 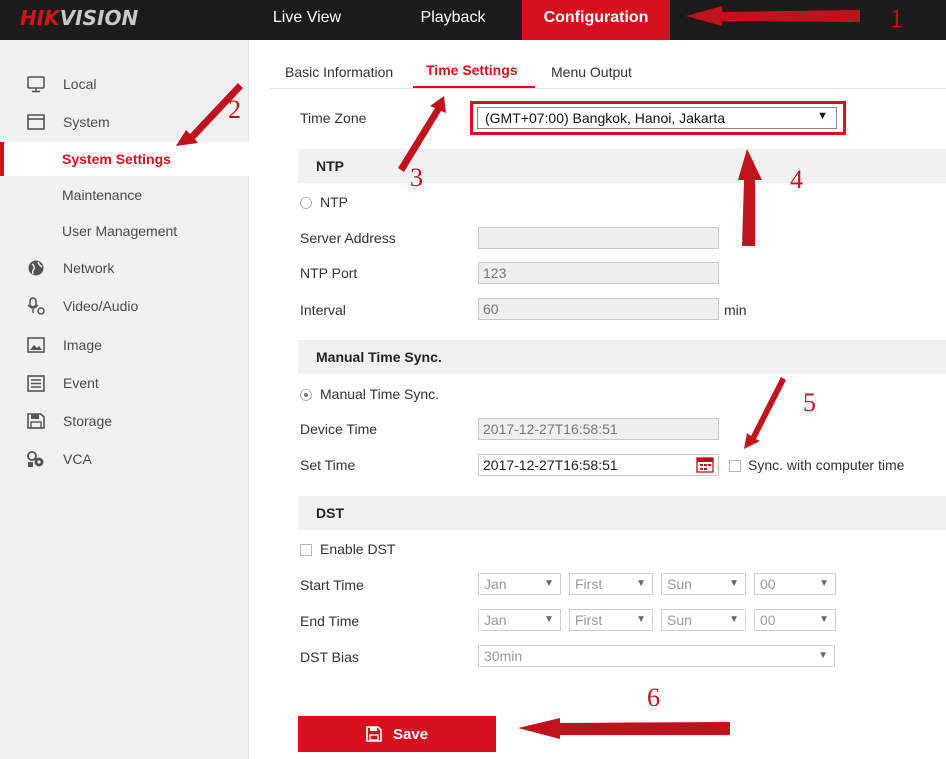 I want to click on logo-vision-text: VISION, so click(x=99, y=18).